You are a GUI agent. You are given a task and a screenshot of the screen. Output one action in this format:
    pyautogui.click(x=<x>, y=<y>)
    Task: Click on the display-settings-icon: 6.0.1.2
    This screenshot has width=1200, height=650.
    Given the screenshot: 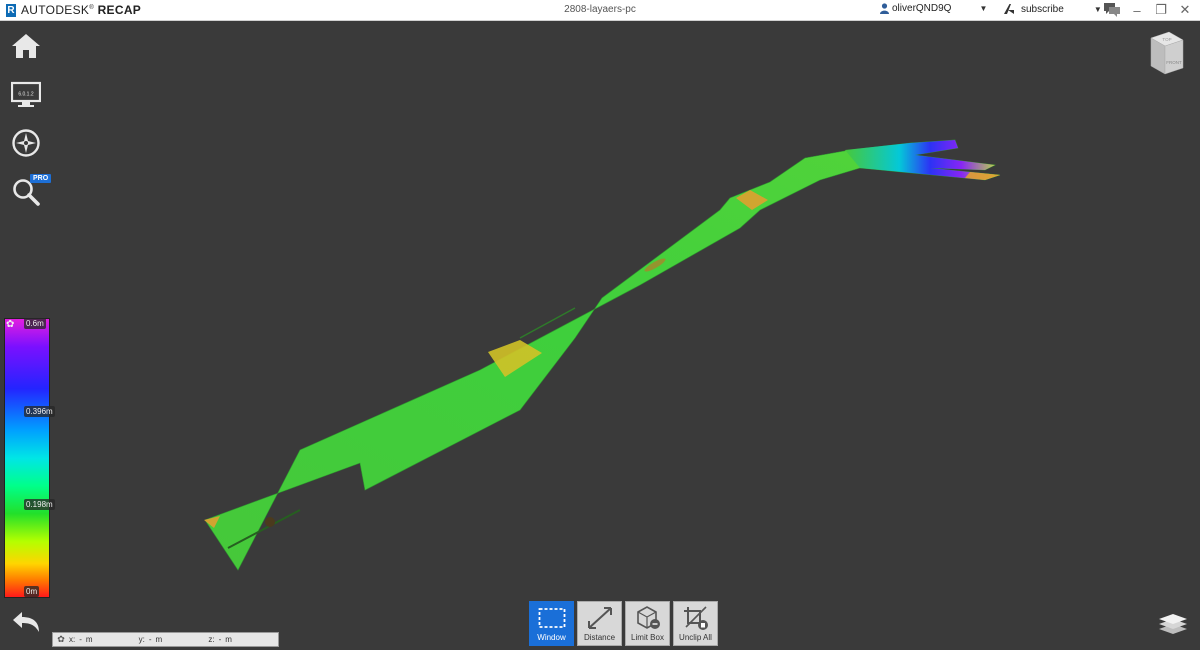 What is the action you would take?
    pyautogui.click(x=26, y=94)
    